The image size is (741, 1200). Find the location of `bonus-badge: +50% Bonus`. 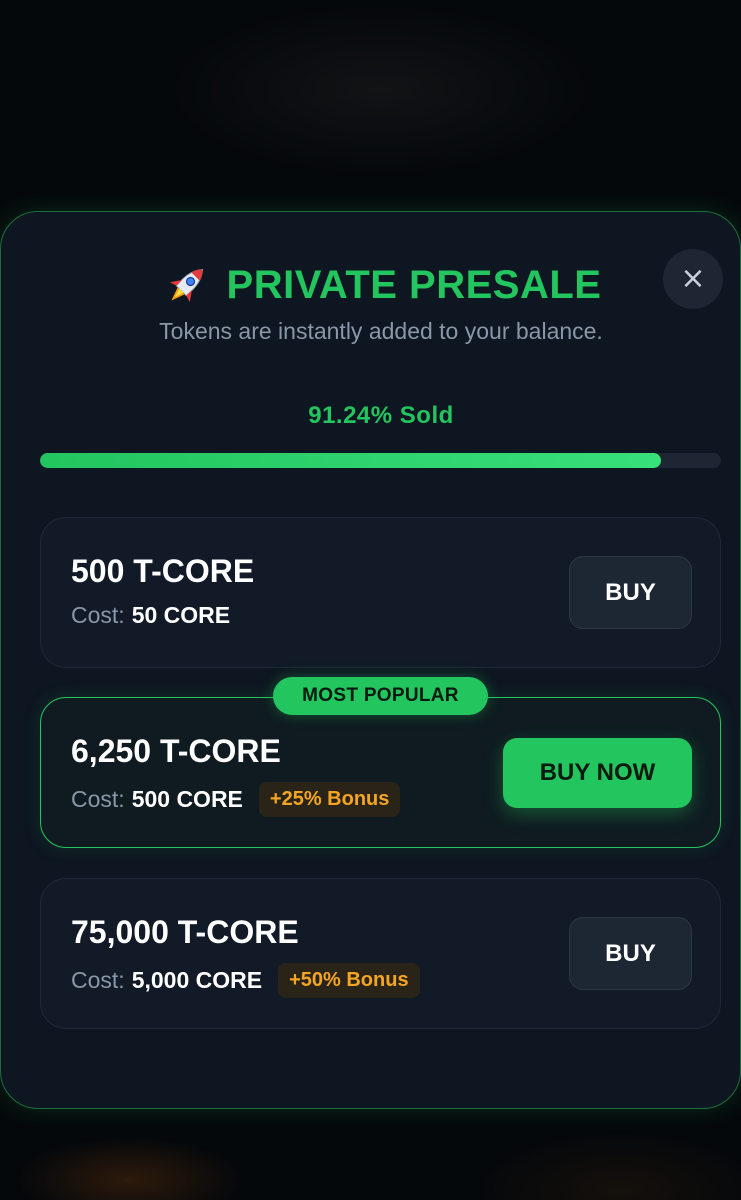

bonus-badge: +50% Bonus is located at coordinates (349, 980).